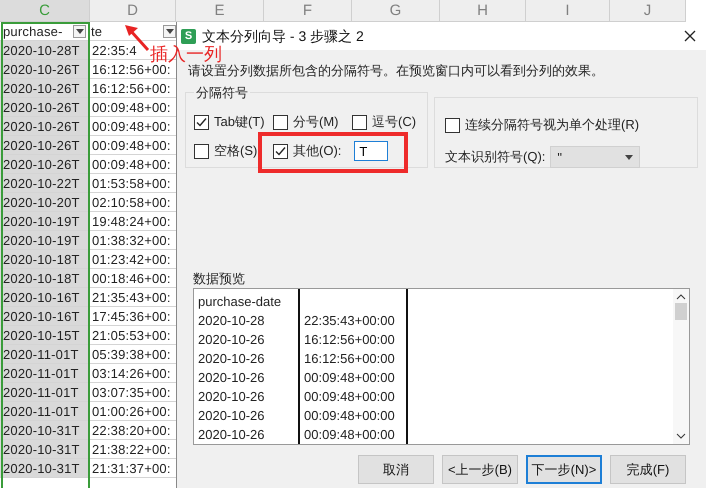 The width and height of the screenshot is (706, 488). I want to click on option-label: 其他(O):, so click(317, 151).